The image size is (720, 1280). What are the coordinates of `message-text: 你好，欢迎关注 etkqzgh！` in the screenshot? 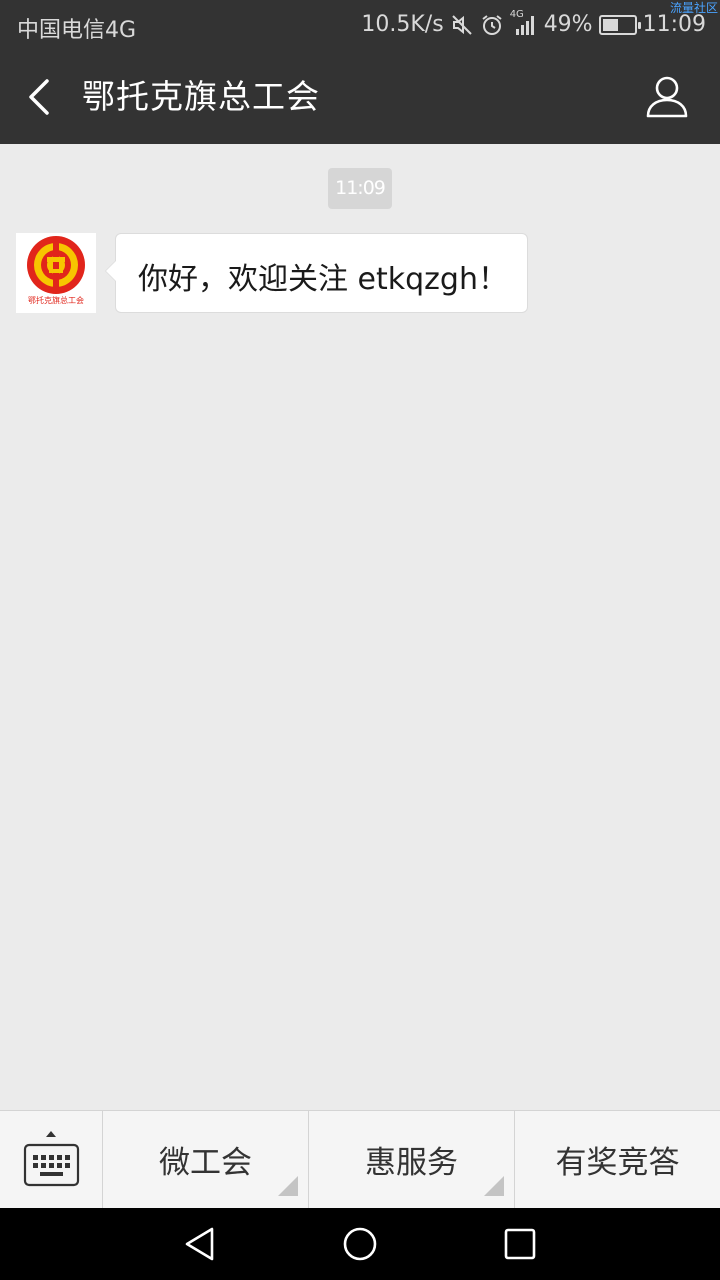 It's located at (323, 279).